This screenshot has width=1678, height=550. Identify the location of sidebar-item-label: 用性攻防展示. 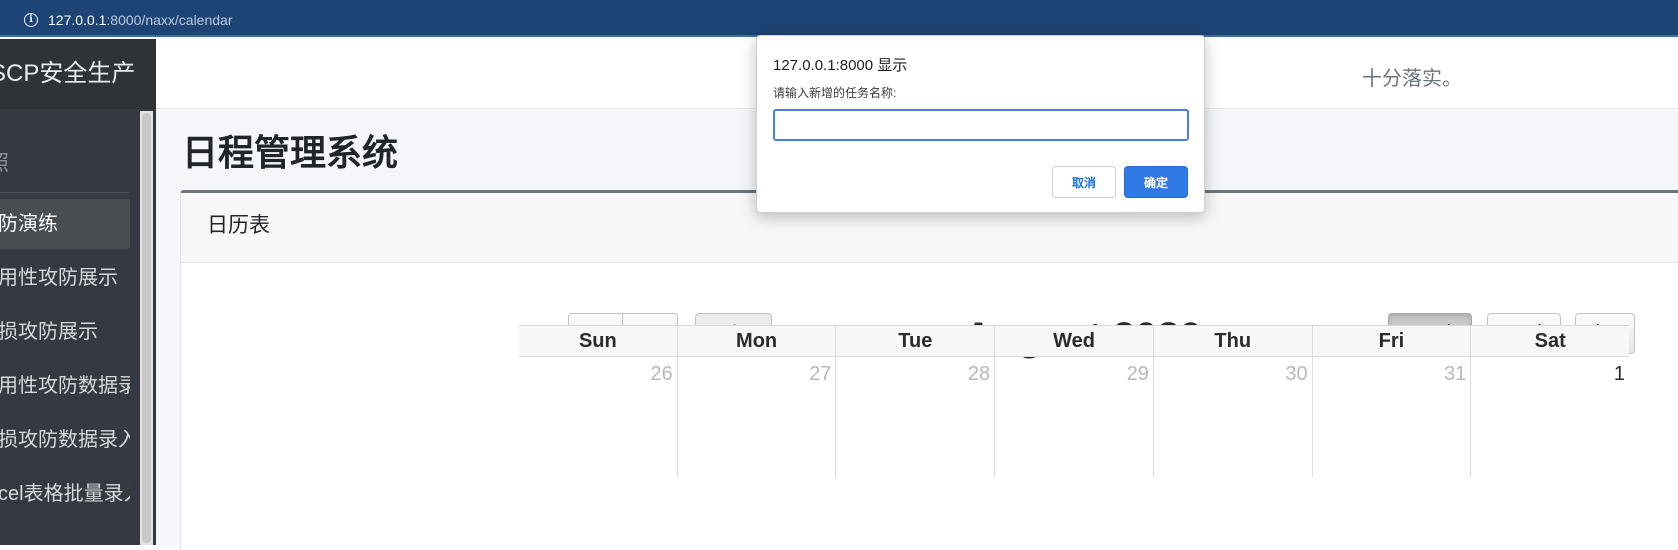
(59, 278).